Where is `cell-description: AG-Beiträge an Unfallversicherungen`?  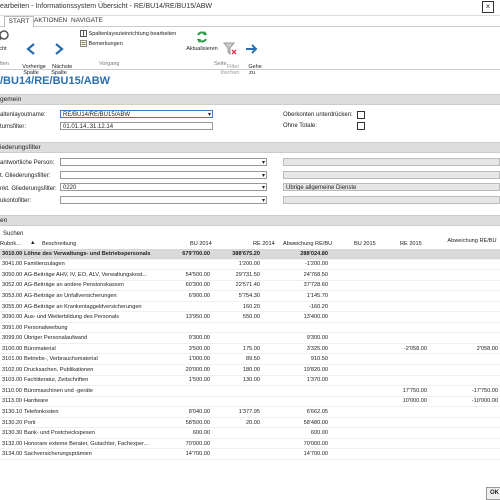 cell-description: AG-Beiträge an Unfallversicherungen is located at coordinates (92, 296).